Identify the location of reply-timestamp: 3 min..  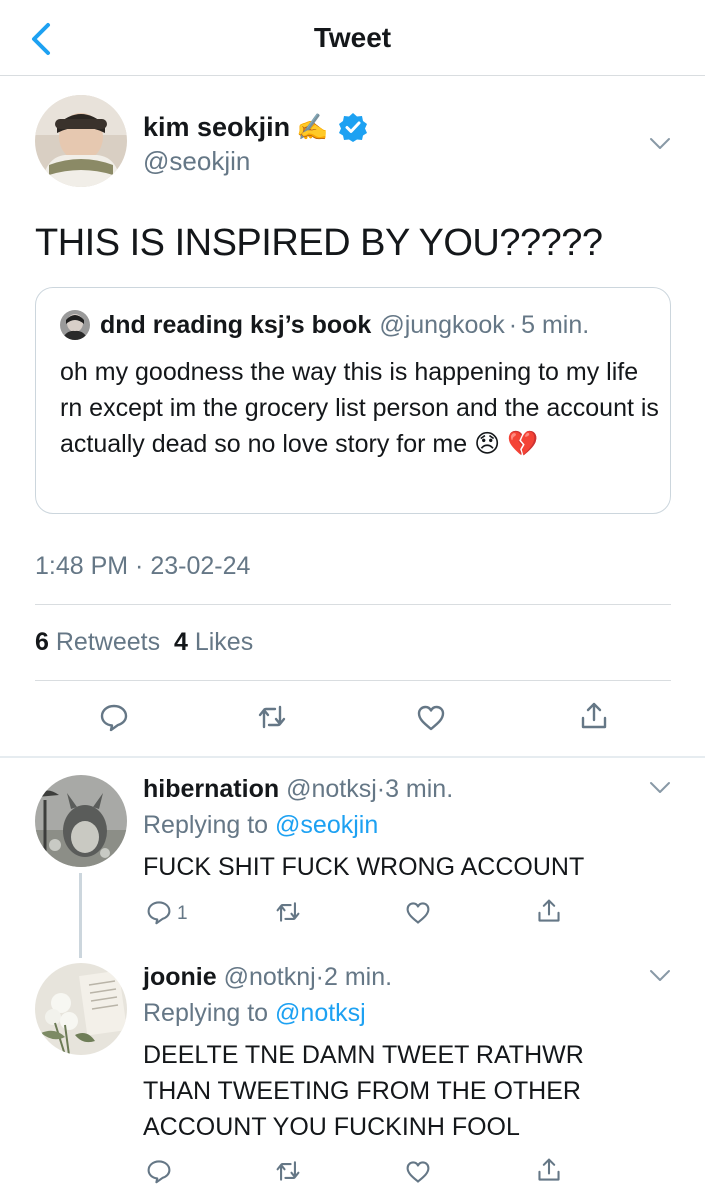
(419, 789).